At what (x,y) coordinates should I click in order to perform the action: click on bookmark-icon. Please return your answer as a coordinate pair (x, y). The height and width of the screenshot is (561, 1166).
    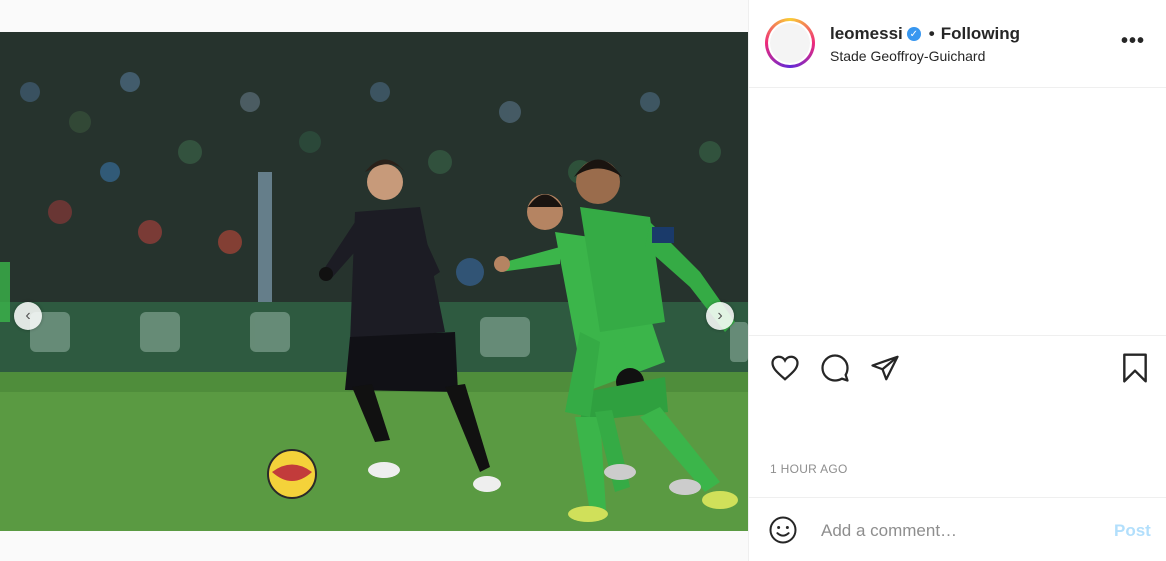
    Looking at the image, I should click on (1135, 368).